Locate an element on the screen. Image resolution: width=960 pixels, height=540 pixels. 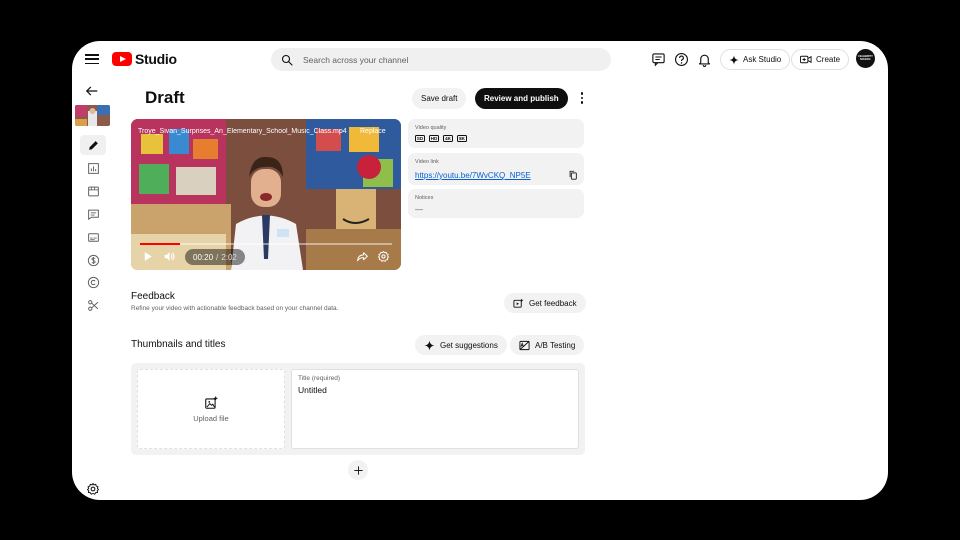
rail-subtitles is located at coordinates (93, 237).